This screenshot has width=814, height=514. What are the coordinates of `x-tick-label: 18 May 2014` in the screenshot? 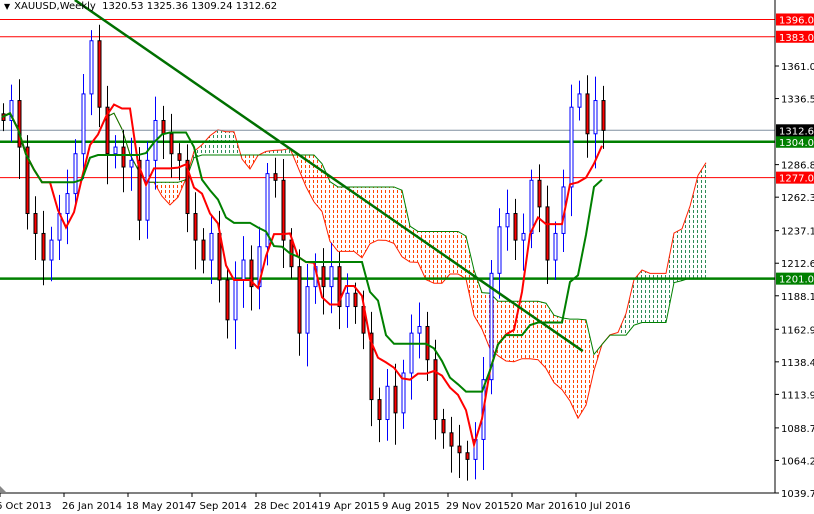 It's located at (158, 506).